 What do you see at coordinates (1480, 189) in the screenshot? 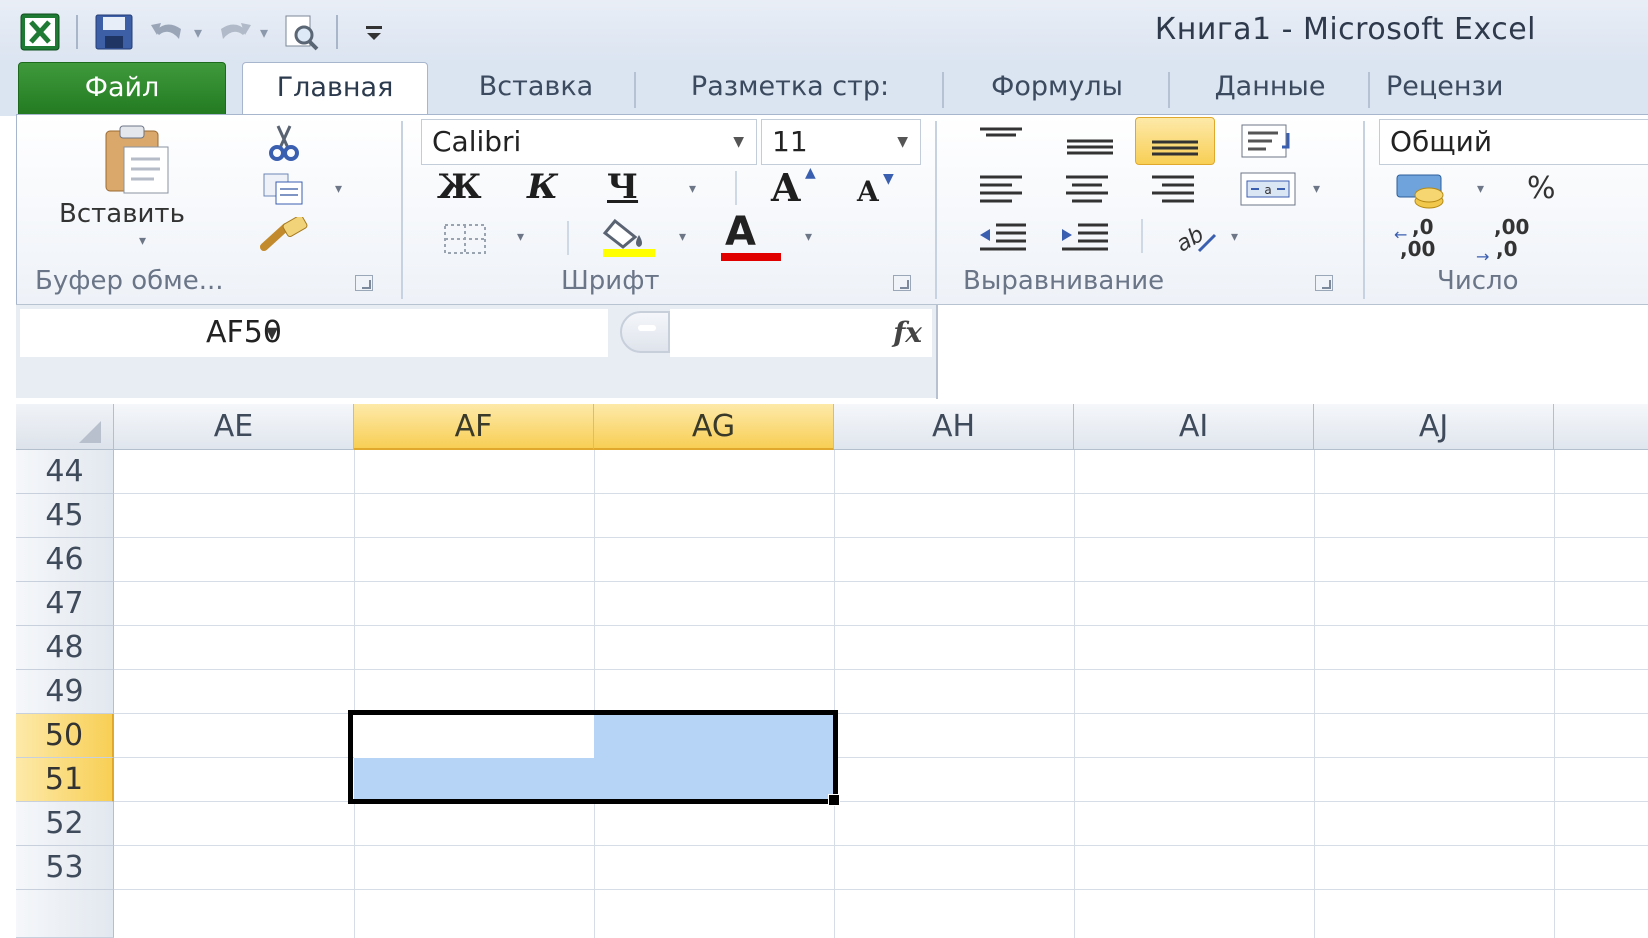
I see `accounting-dropdown-icon: ▾` at bounding box center [1480, 189].